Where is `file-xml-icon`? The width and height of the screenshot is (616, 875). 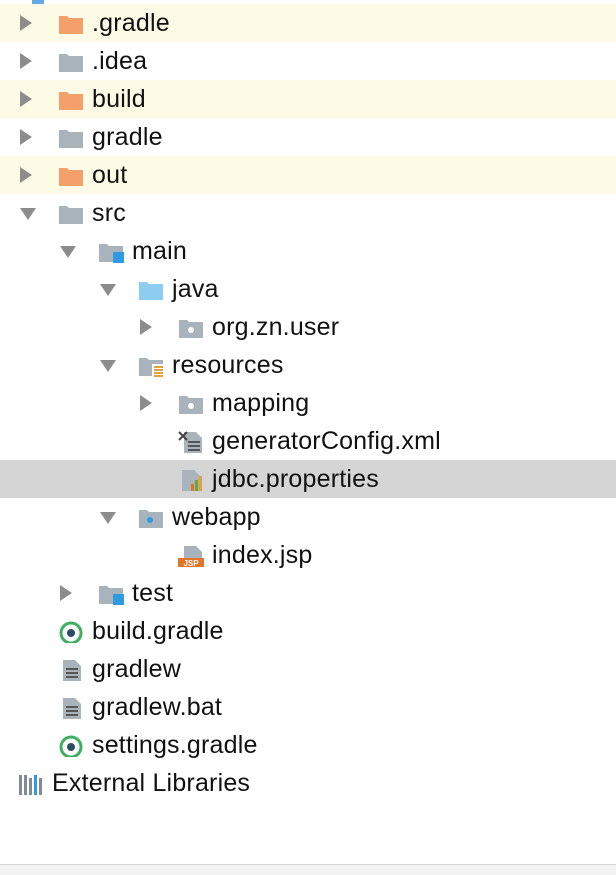
file-xml-icon is located at coordinates (191, 442).